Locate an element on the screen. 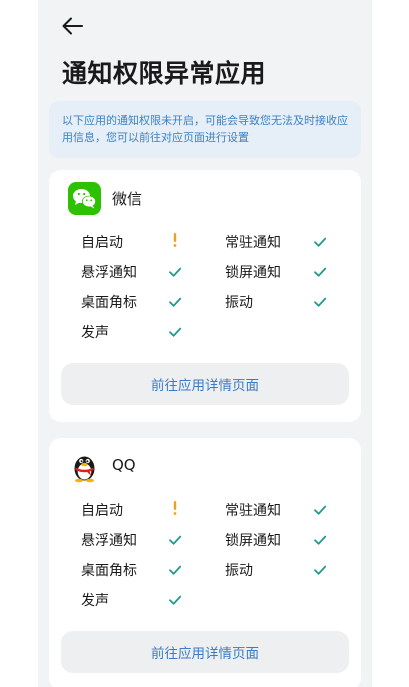 The height and width of the screenshot is (687, 409). page-title: 通知权限异常应用 is located at coordinates (164, 73).